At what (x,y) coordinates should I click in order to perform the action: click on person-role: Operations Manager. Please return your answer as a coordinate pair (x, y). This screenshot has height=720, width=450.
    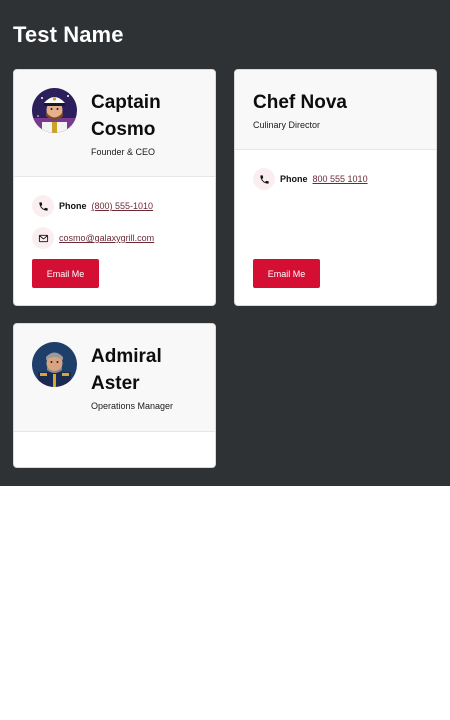
    Looking at the image, I should click on (132, 406).